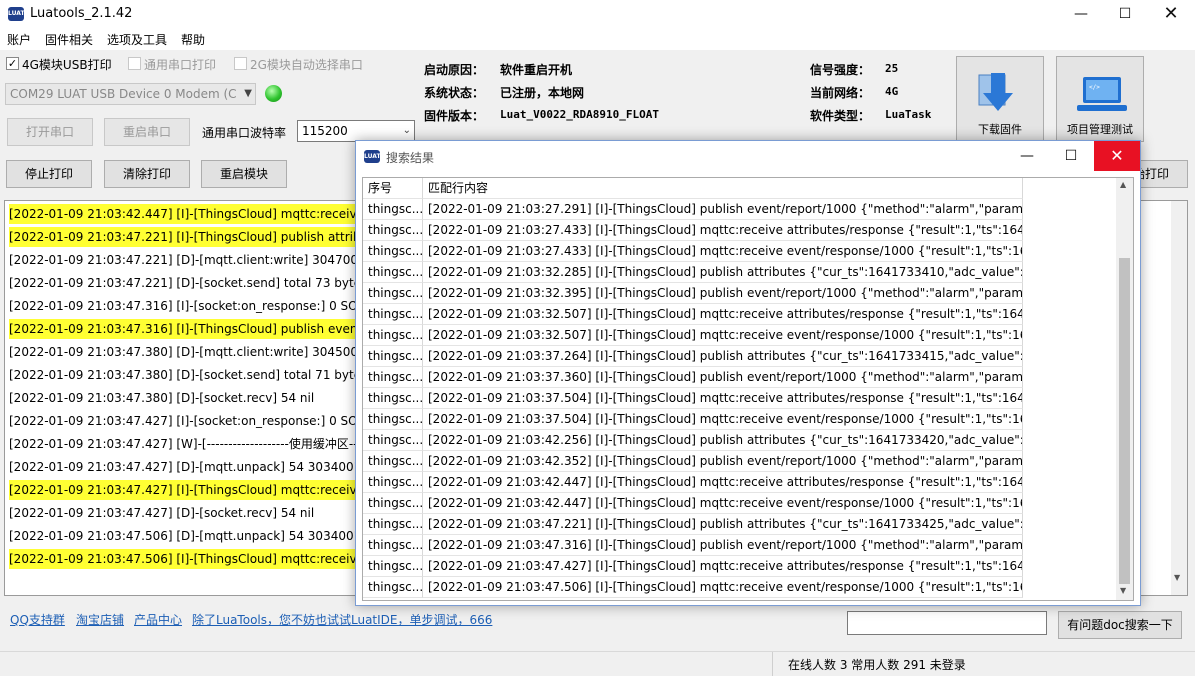 The width and height of the screenshot is (1195, 676). Describe the element at coordinates (37, 619) in the screenshot. I see `link-qq-group: QQ支持群` at that location.